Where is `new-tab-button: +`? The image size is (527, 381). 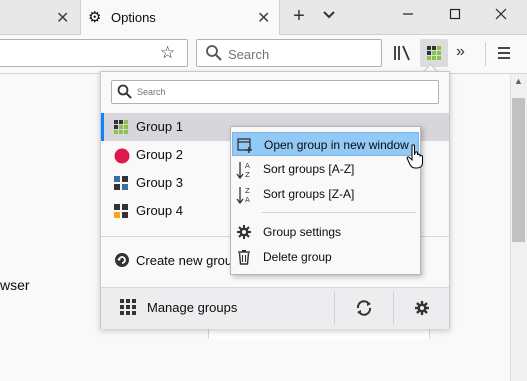
new-tab-button: + is located at coordinates (299, 16).